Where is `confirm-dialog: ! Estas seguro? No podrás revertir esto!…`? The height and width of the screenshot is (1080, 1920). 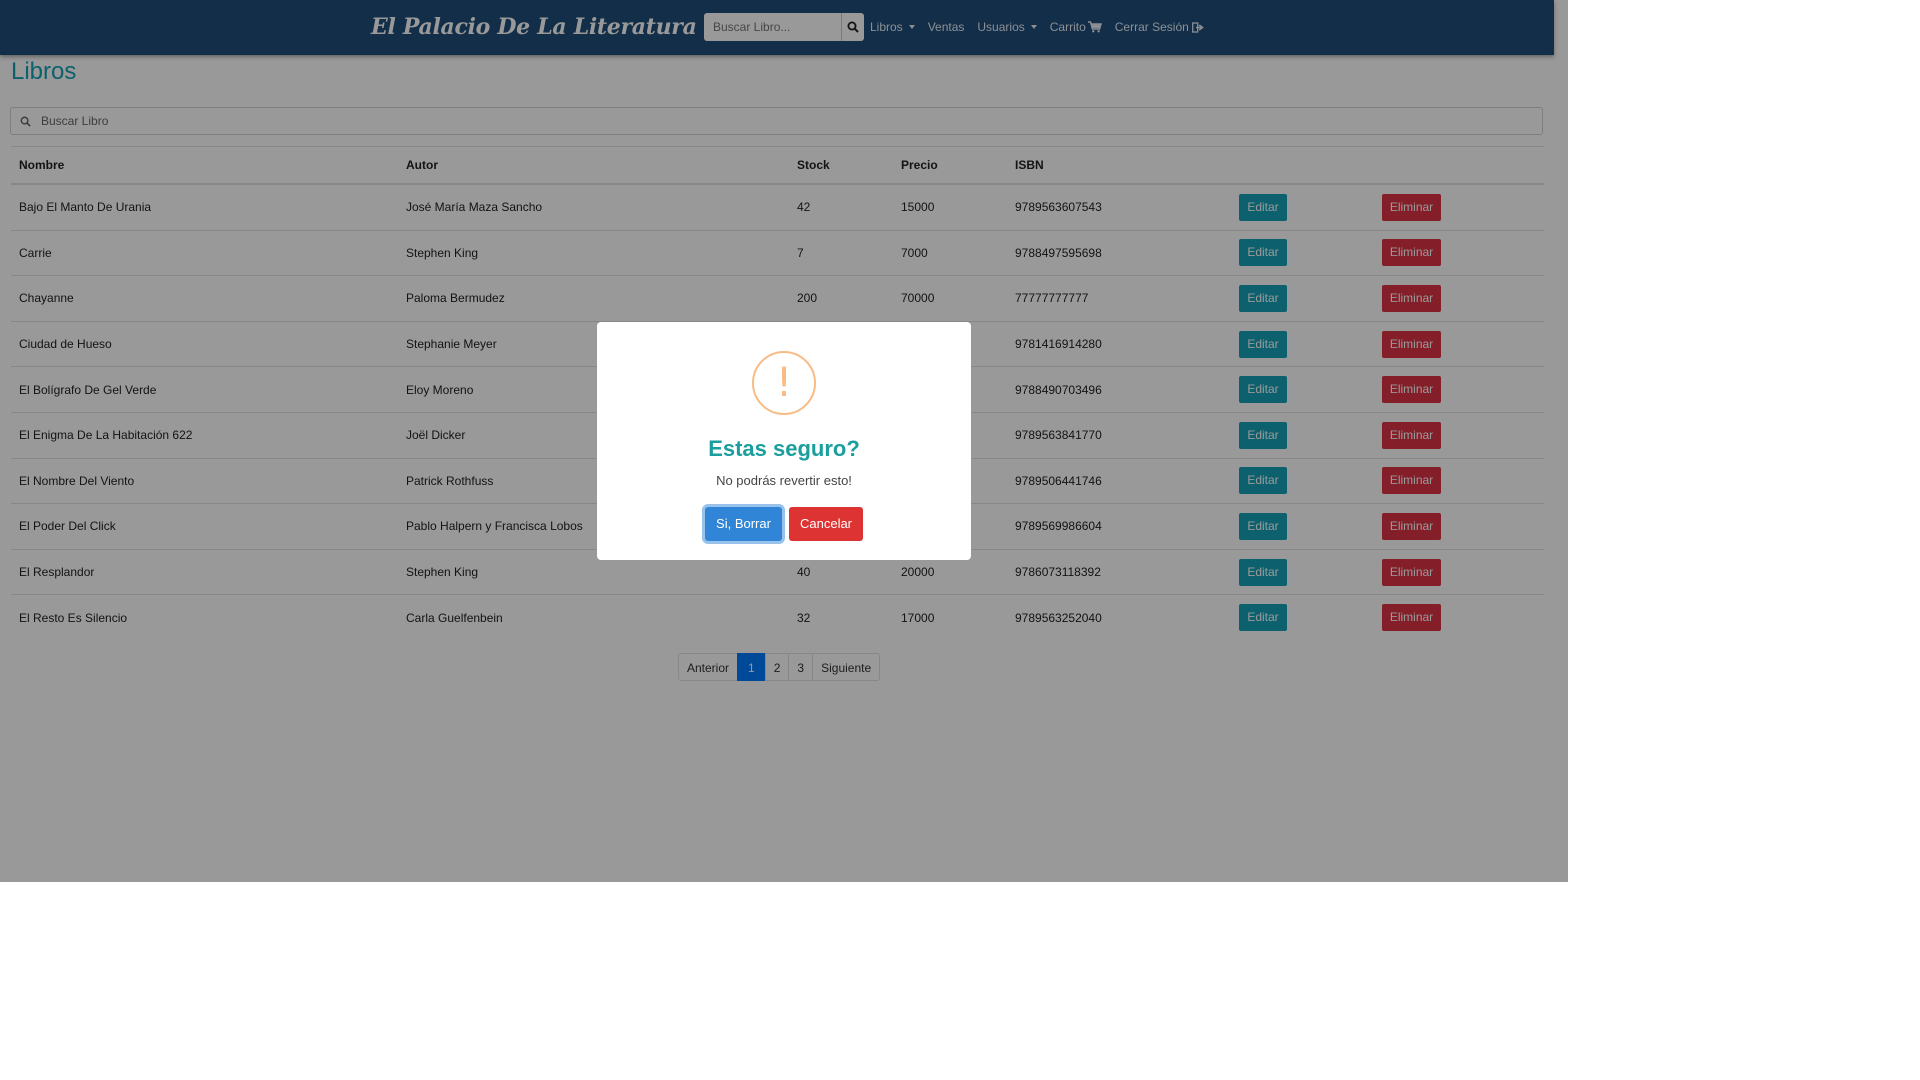
confirm-dialog: ! Estas seguro? No podrás revertir esto!… is located at coordinates (784, 441).